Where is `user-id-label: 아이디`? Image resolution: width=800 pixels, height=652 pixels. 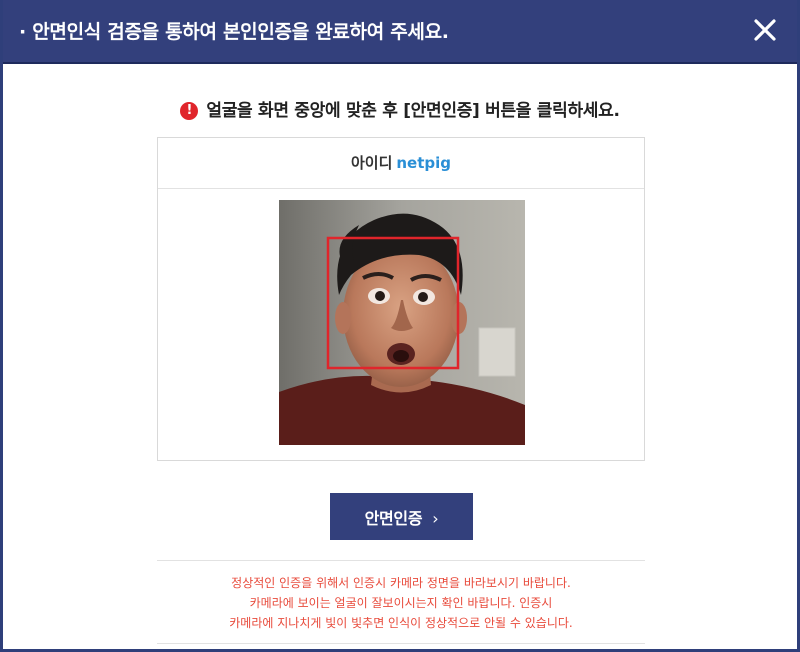
user-id-label: 아이디 is located at coordinates (371, 163).